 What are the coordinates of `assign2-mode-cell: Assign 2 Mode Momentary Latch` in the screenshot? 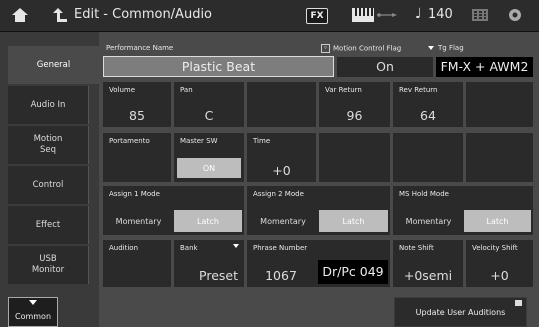 It's located at (318, 210).